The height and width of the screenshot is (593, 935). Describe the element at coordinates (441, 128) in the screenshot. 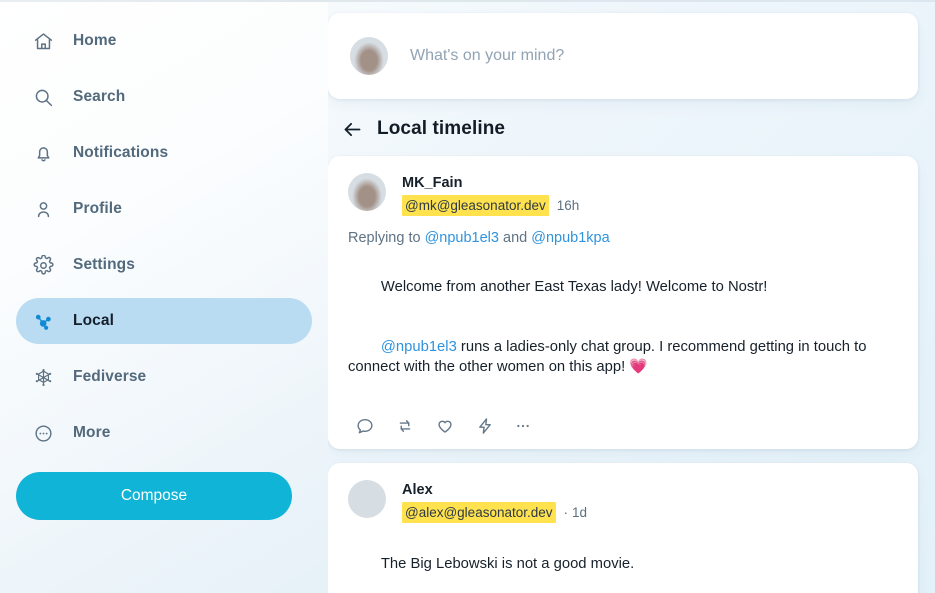

I see `page-title: Local timeline` at that location.